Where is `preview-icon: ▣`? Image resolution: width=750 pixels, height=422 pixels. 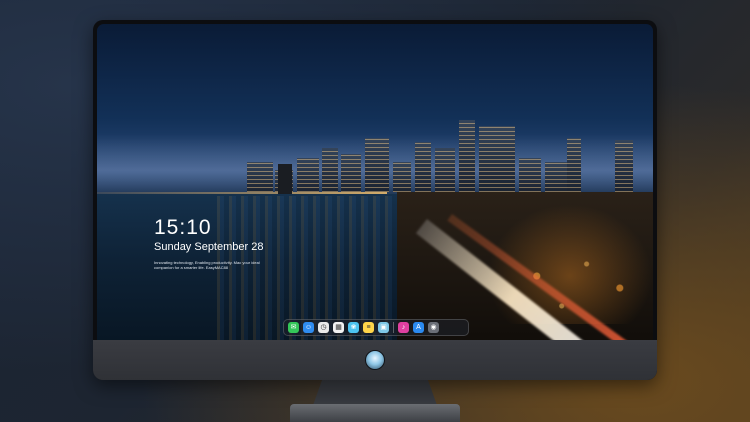
preview-icon: ▣ is located at coordinates (383, 327).